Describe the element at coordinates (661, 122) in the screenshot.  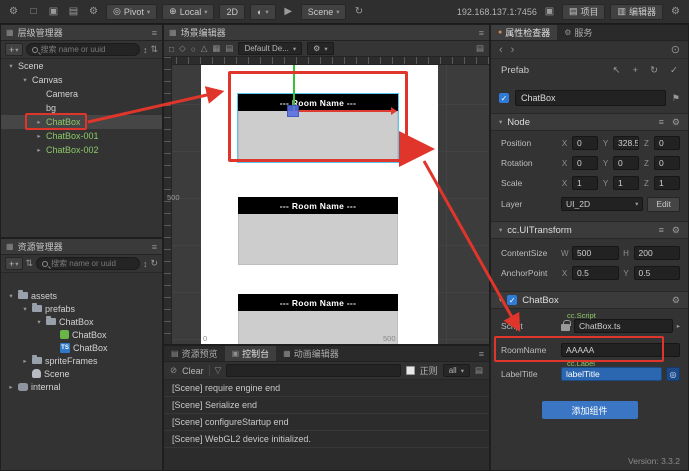
I see `node-menu-icon: ≡` at that location.